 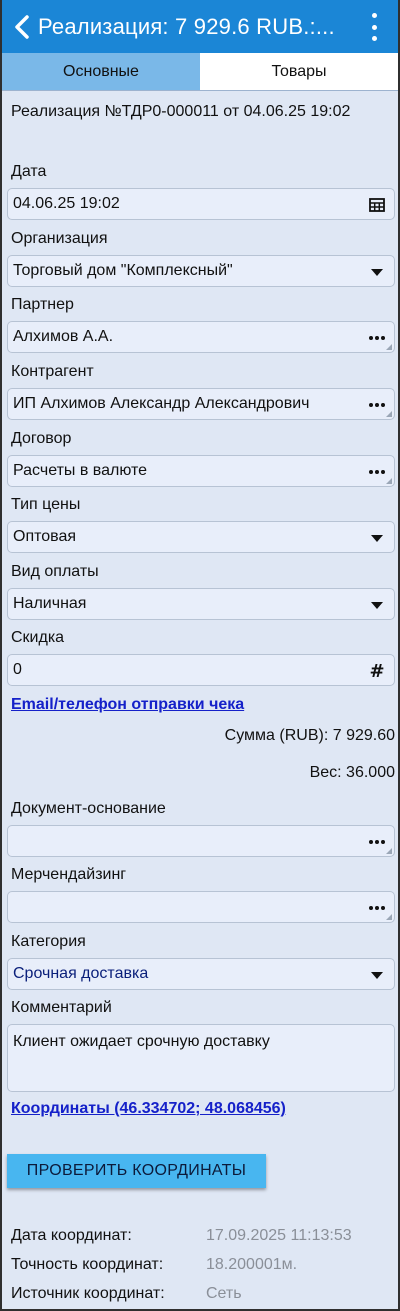 I want to click on organization-label: Организация, so click(x=59, y=238).